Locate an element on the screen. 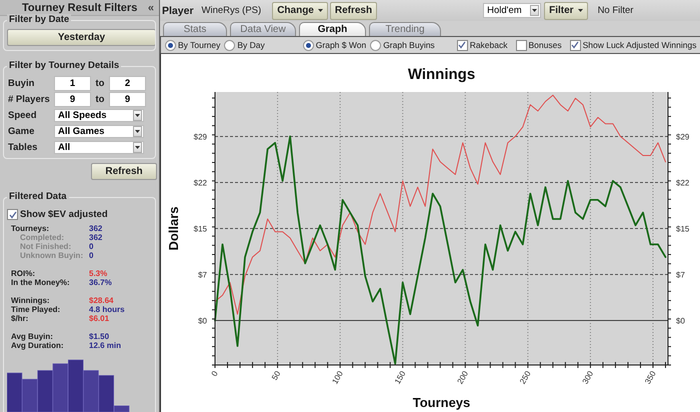  axis-title: Tourneys is located at coordinates (441, 402).